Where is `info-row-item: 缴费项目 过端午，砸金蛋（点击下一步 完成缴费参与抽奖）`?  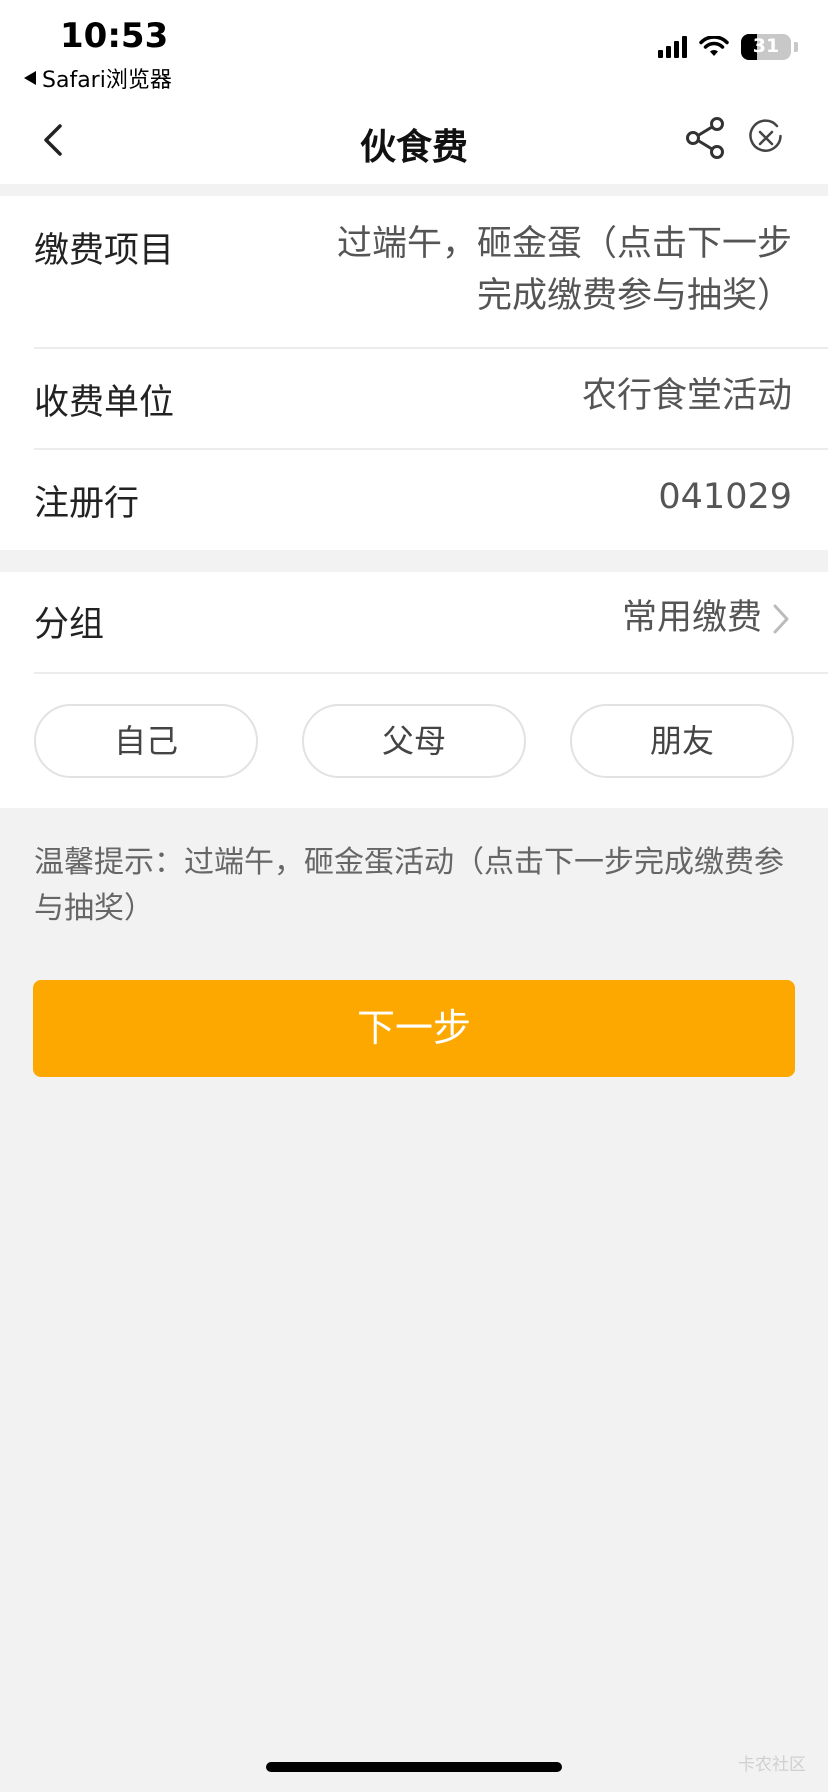
info-row-item: 缴费项目 过端午，砸金蛋（点击下一步 完成缴费参与抽奖） is located at coordinates (413, 273).